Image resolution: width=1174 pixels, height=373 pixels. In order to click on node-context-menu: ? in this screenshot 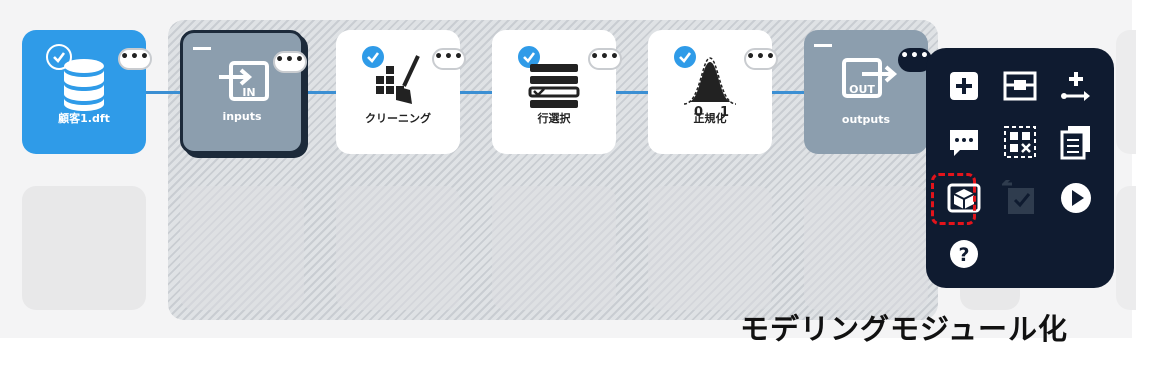, I will do `click(1020, 168)`.